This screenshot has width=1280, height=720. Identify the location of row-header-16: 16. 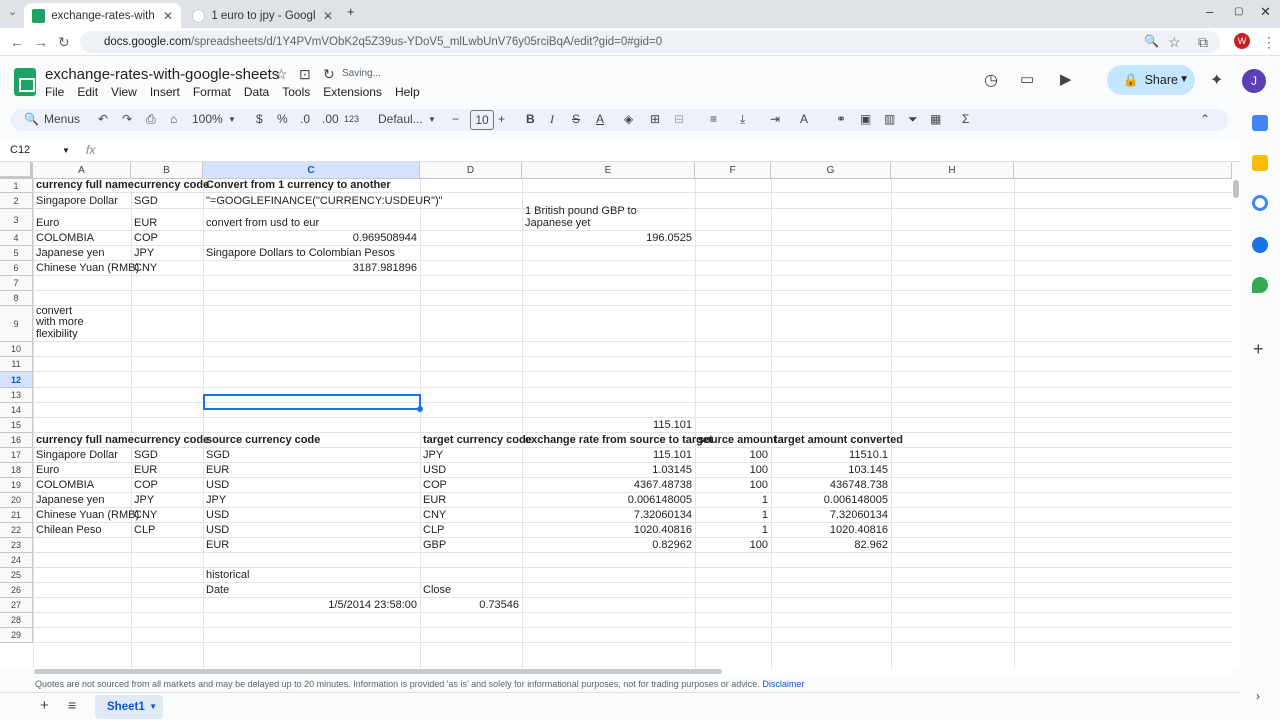
(16, 440).